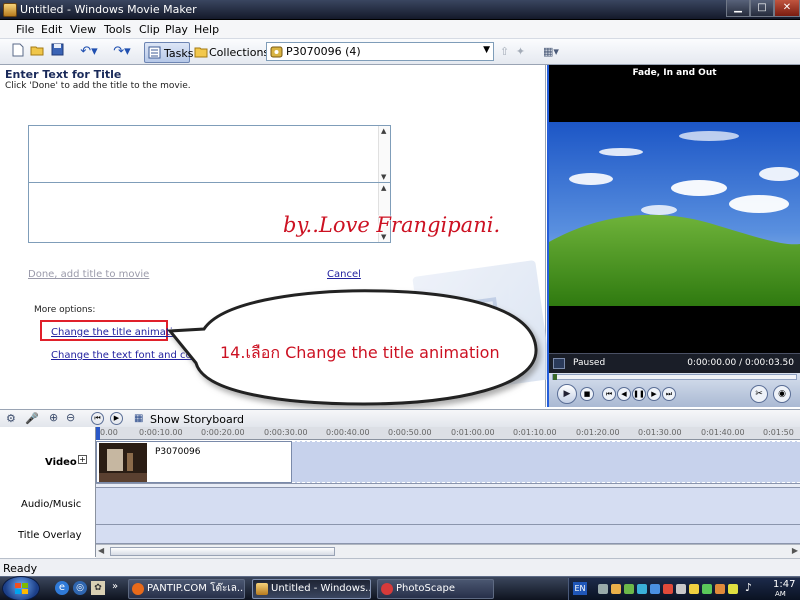  I want to click on chevron-down-icon: ▼, so click(486, 50).